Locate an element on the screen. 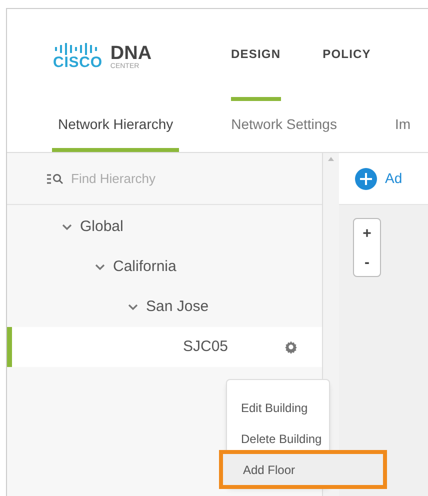  gear-icon is located at coordinates (291, 347).